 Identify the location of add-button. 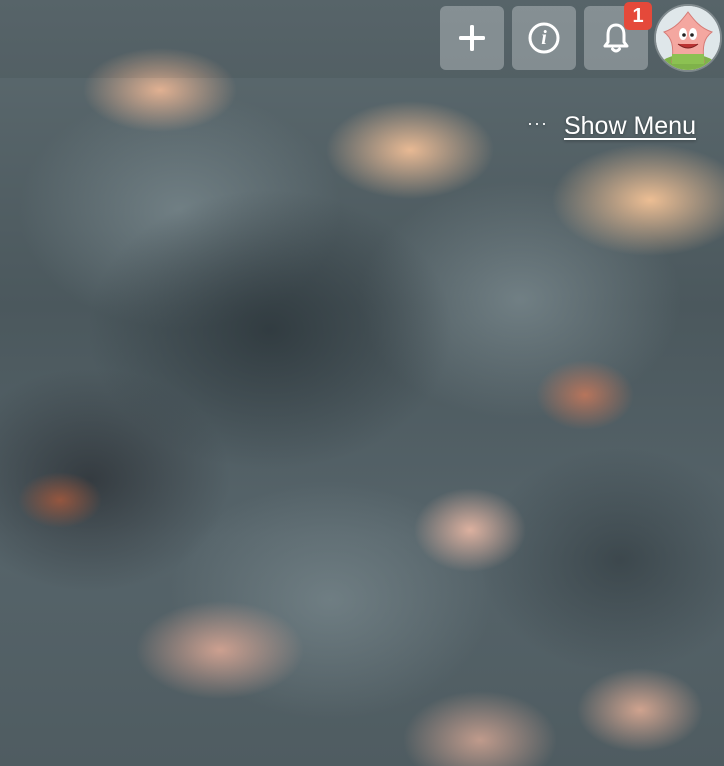
(472, 38).